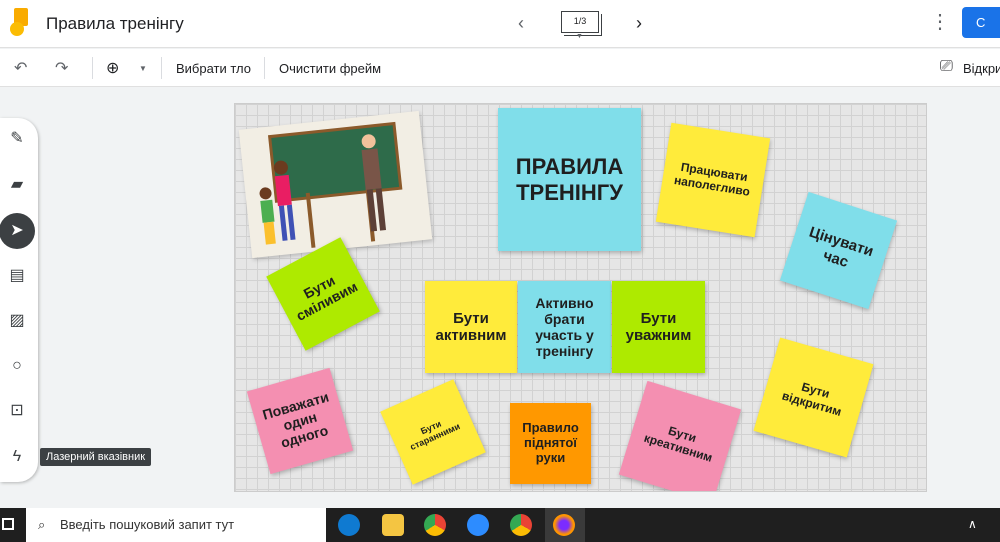 This screenshot has width=1000, height=542. What do you see at coordinates (433, 432) in the screenshot?
I see `sticky-note: Бути старанними` at bounding box center [433, 432].